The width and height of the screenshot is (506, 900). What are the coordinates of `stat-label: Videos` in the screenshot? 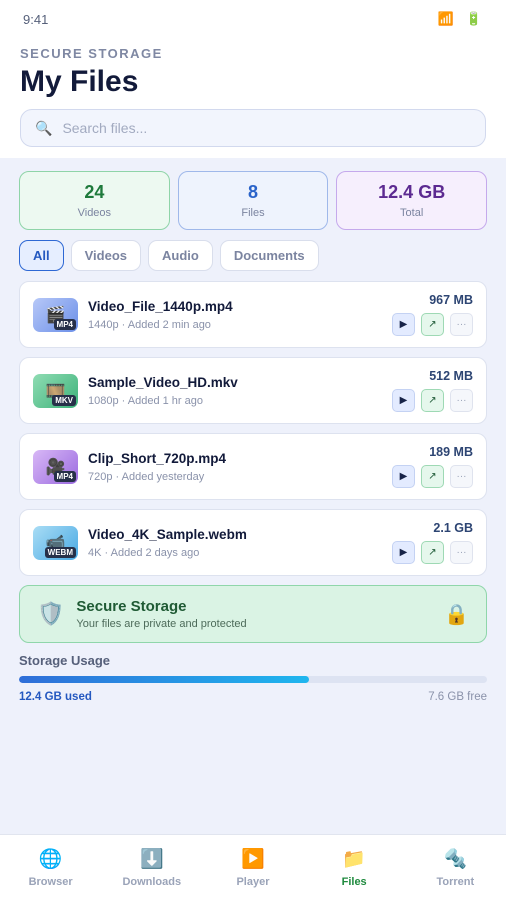 It's located at (94, 213).